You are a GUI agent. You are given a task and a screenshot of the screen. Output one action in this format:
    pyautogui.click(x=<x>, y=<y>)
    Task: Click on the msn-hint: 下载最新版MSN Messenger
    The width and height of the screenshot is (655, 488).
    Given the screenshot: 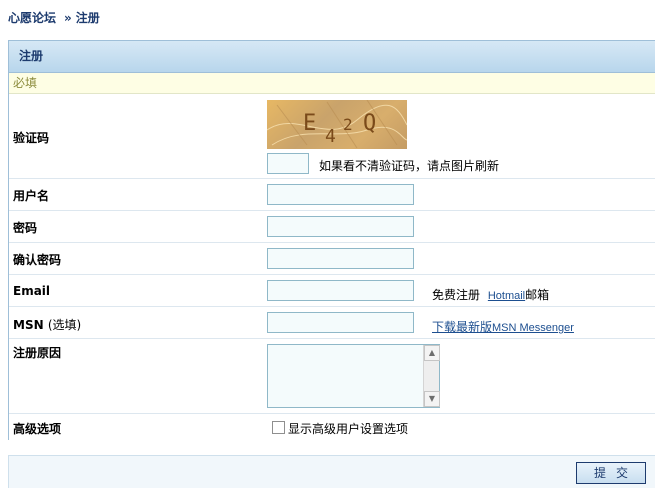 What is the action you would take?
    pyautogui.click(x=503, y=326)
    